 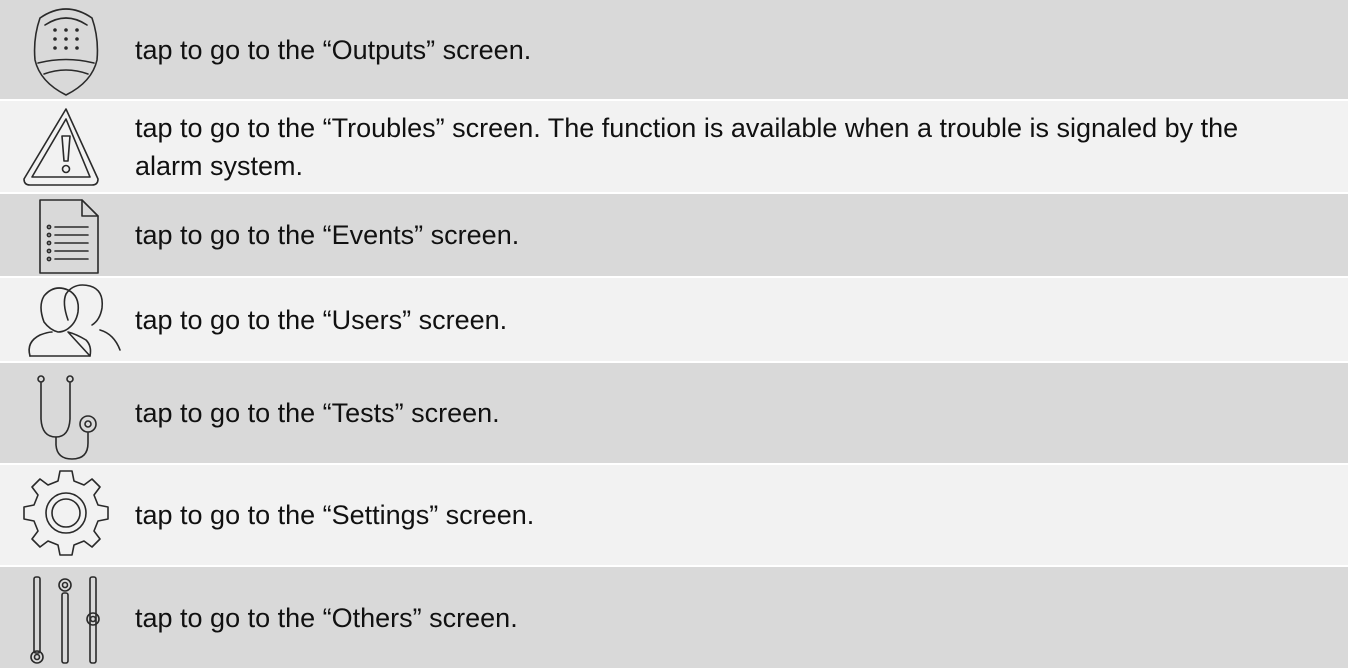 I want to click on row-description: tap to go to the “Others” screen., so click(x=326, y=617).